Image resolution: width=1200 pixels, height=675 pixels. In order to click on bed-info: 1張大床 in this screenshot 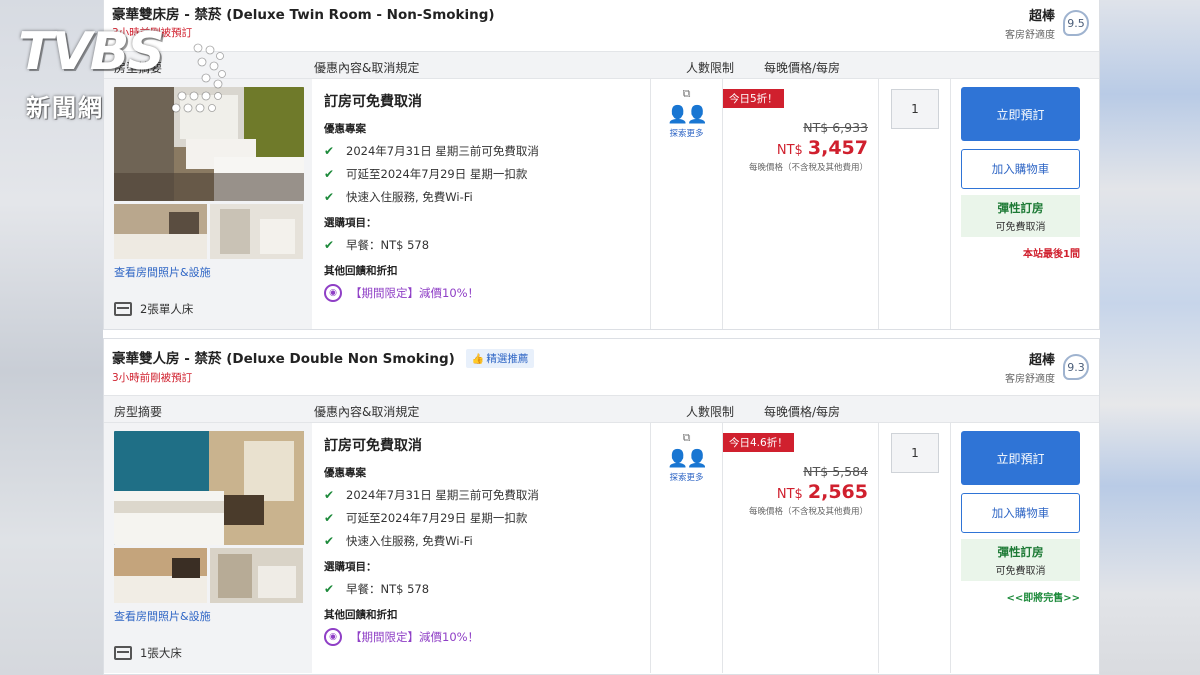, I will do `click(148, 653)`.